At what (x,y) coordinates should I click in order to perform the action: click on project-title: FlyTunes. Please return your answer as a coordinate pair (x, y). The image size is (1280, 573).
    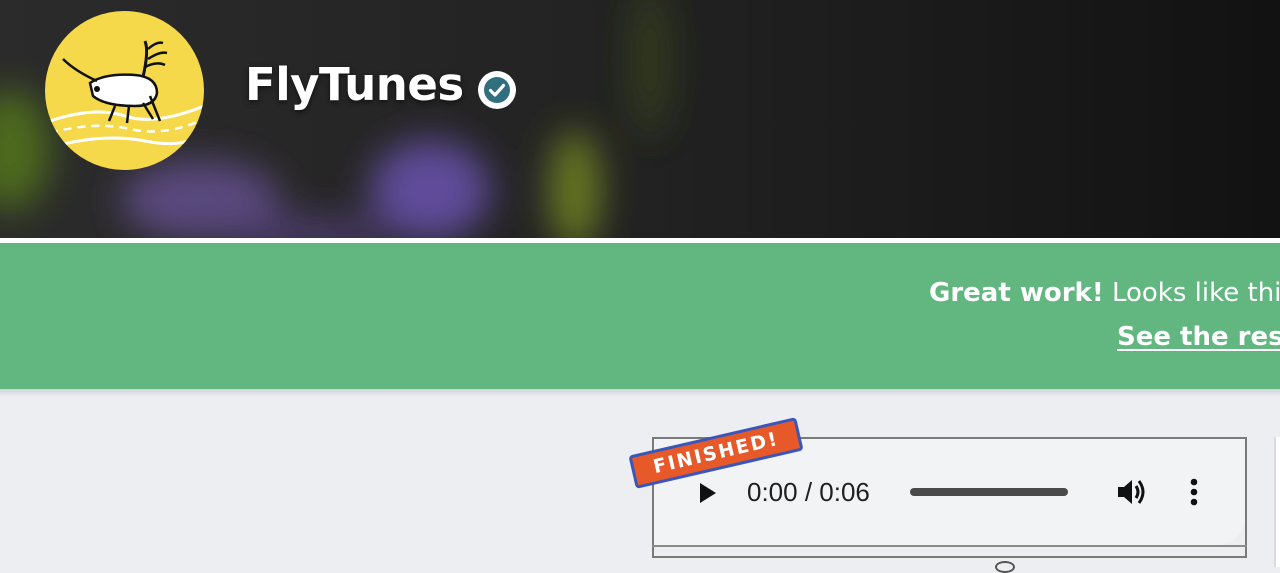
    Looking at the image, I should click on (354, 84).